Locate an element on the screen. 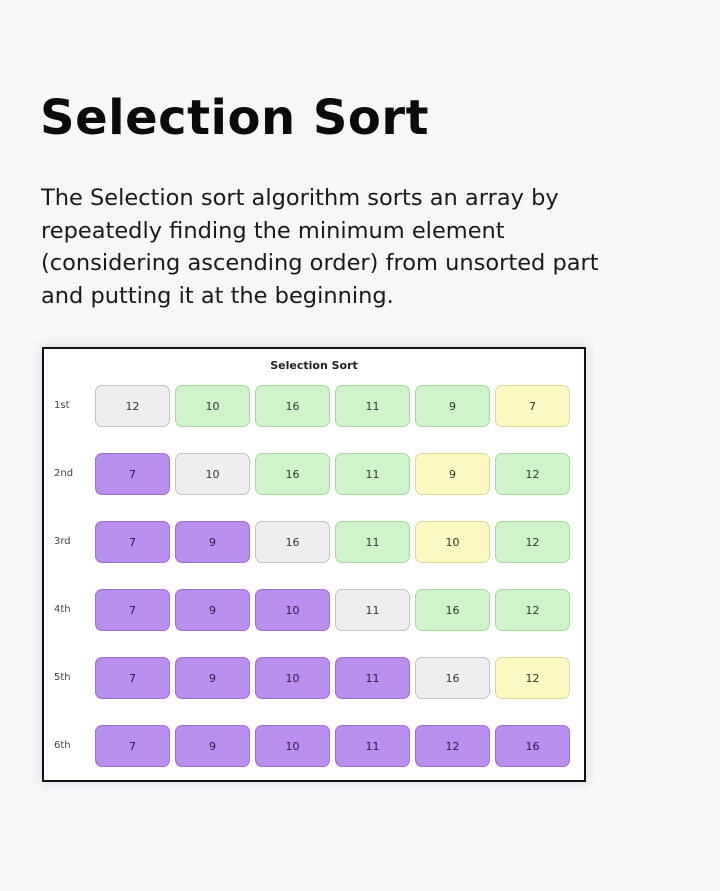 This screenshot has width=720, height=891. pass-label: 5th is located at coordinates (62, 677).